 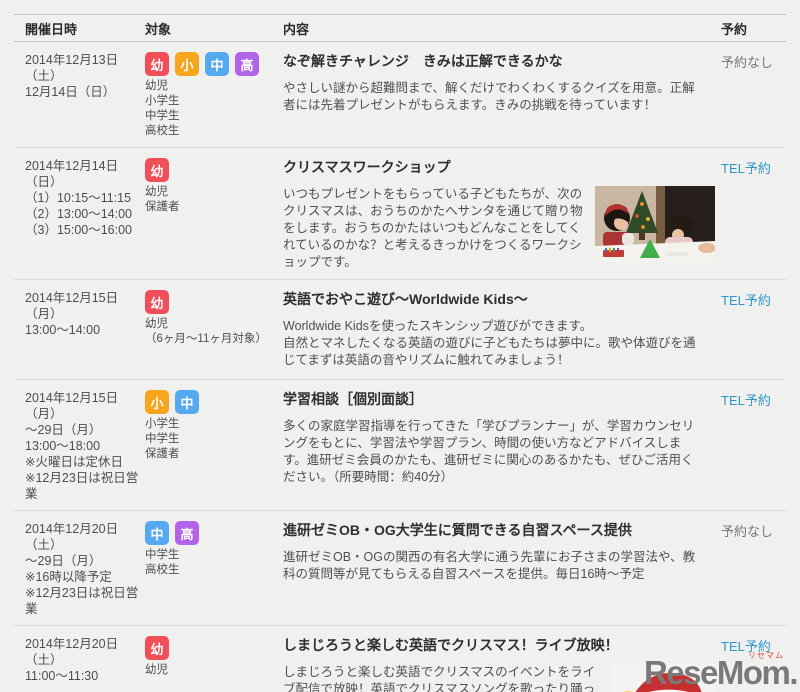 What do you see at coordinates (51, 29) in the screenshot?
I see `column-header-date: 開催日時` at bounding box center [51, 29].